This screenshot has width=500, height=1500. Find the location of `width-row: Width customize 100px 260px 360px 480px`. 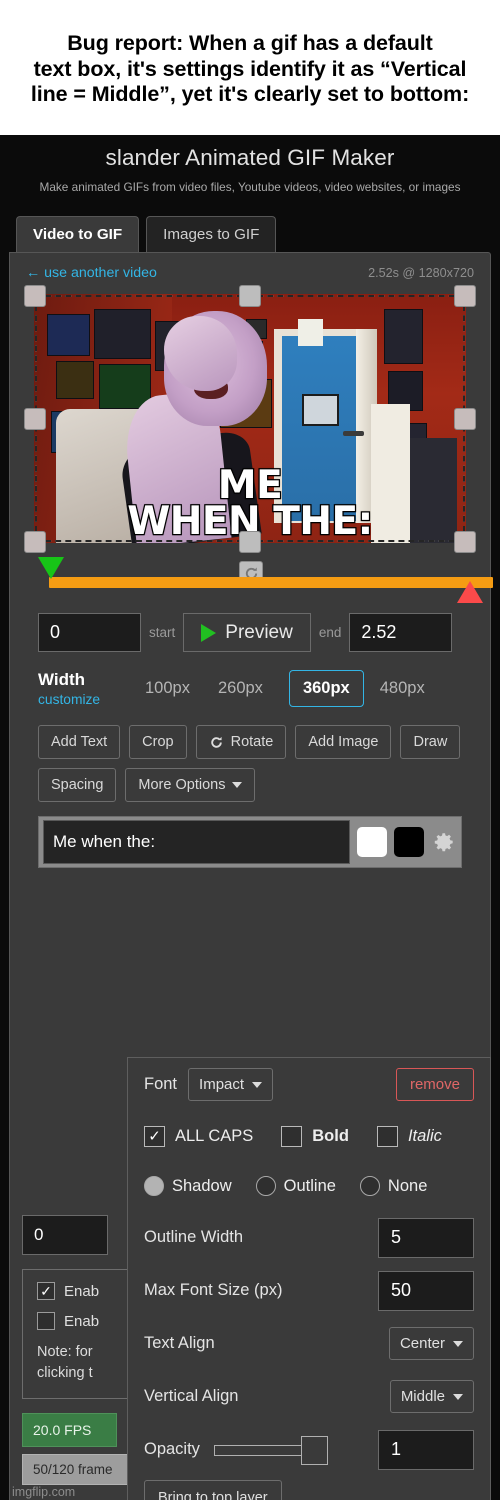

width-row: Width customize 100px 260px 360px 480px is located at coordinates (250, 679).